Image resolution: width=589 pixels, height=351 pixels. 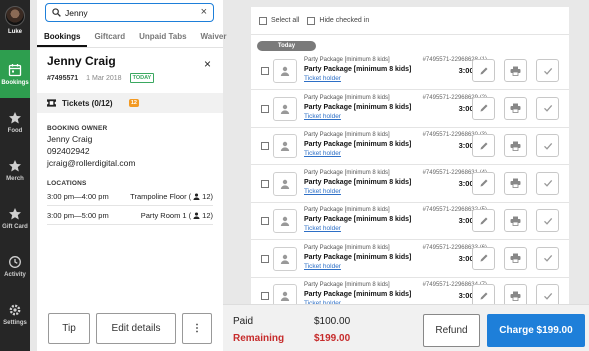 I want to click on tickets-count-badge: 12, so click(x=133, y=103).